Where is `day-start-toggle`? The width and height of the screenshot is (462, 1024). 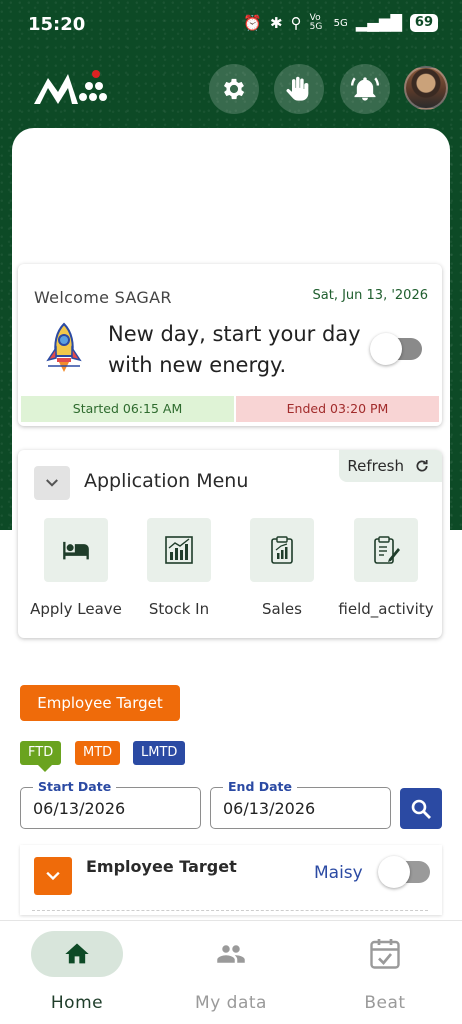
day-start-toggle is located at coordinates (396, 349).